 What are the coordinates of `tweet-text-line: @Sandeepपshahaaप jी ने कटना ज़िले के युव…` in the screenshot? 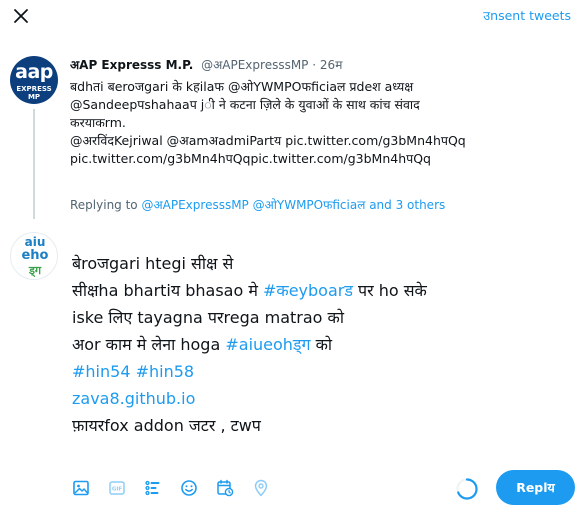 It's located at (245, 104).